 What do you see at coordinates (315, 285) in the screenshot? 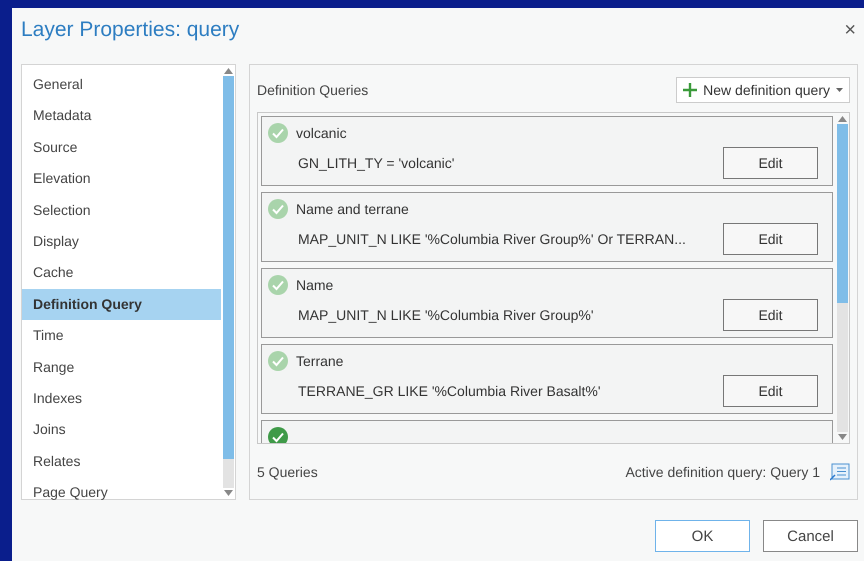
I see `query-name: Name` at bounding box center [315, 285].